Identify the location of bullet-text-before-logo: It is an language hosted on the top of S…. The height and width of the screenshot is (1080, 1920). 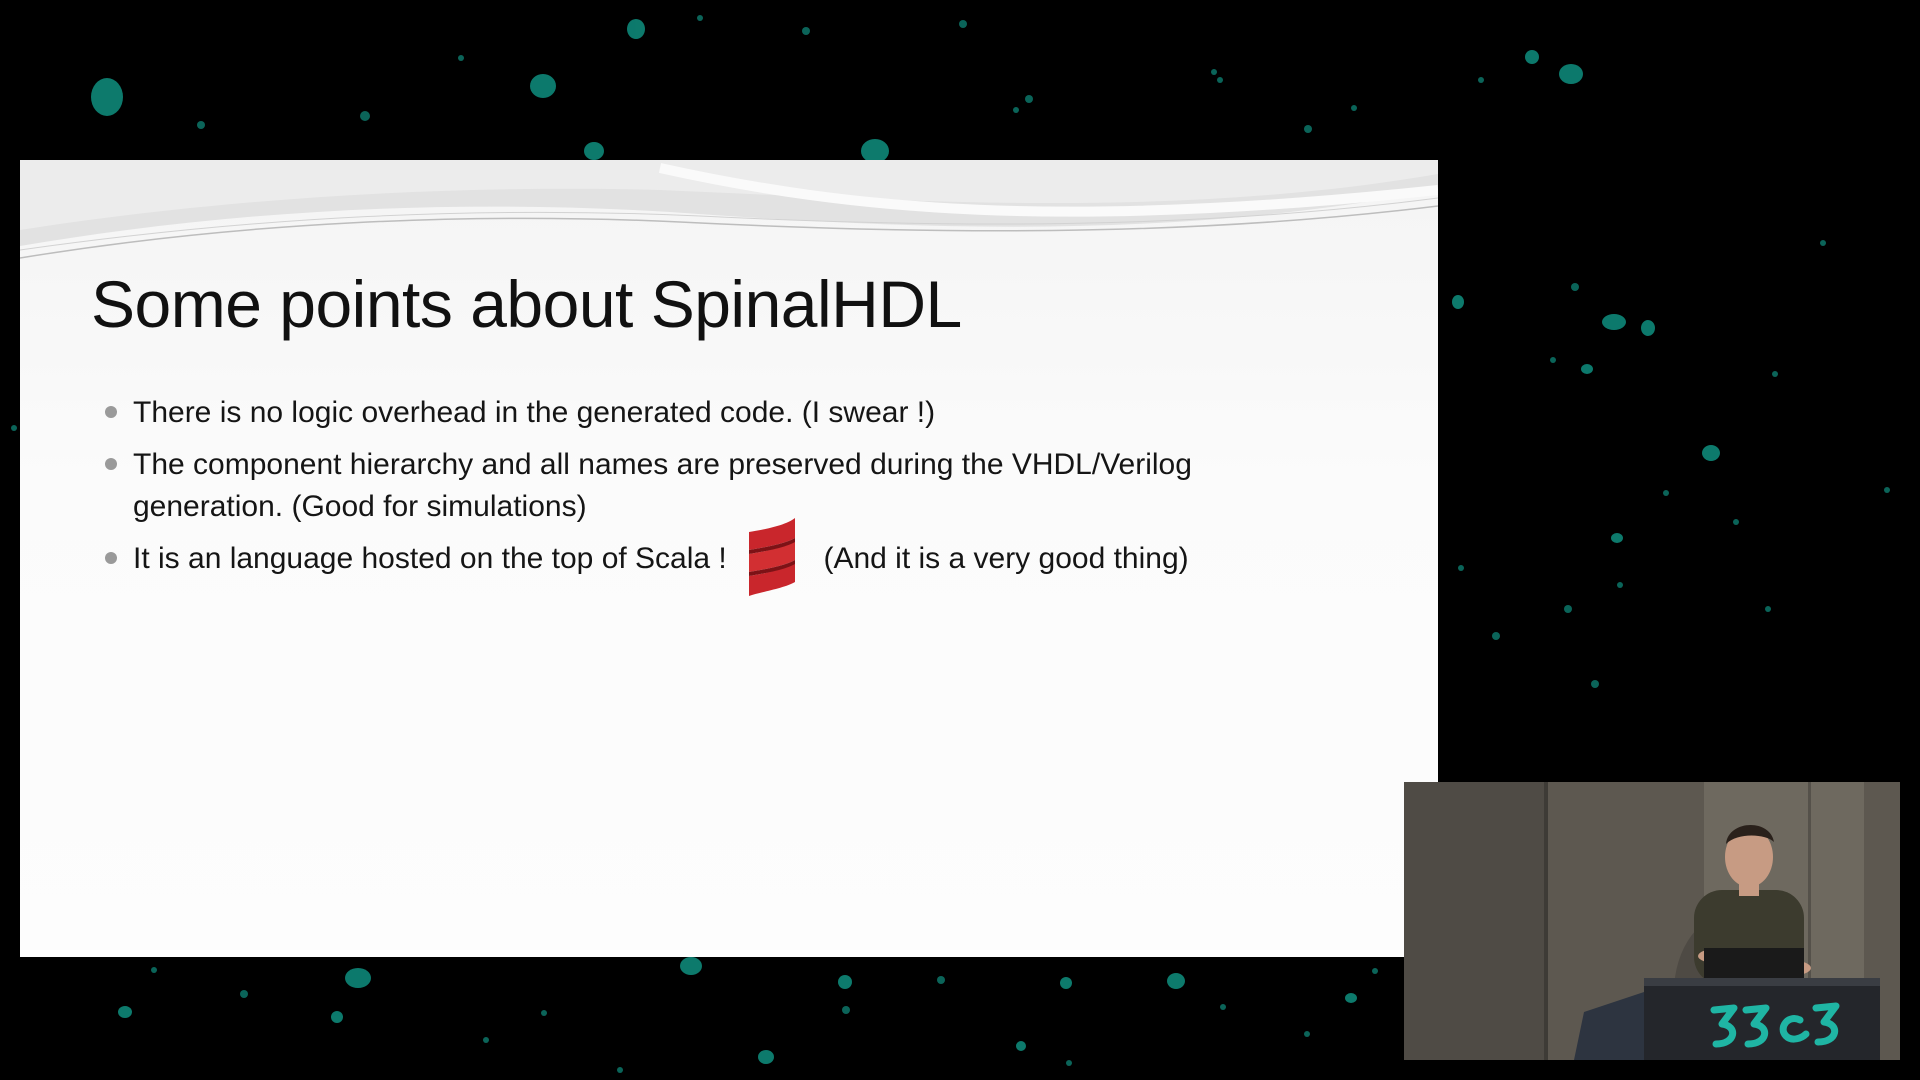
(430, 558).